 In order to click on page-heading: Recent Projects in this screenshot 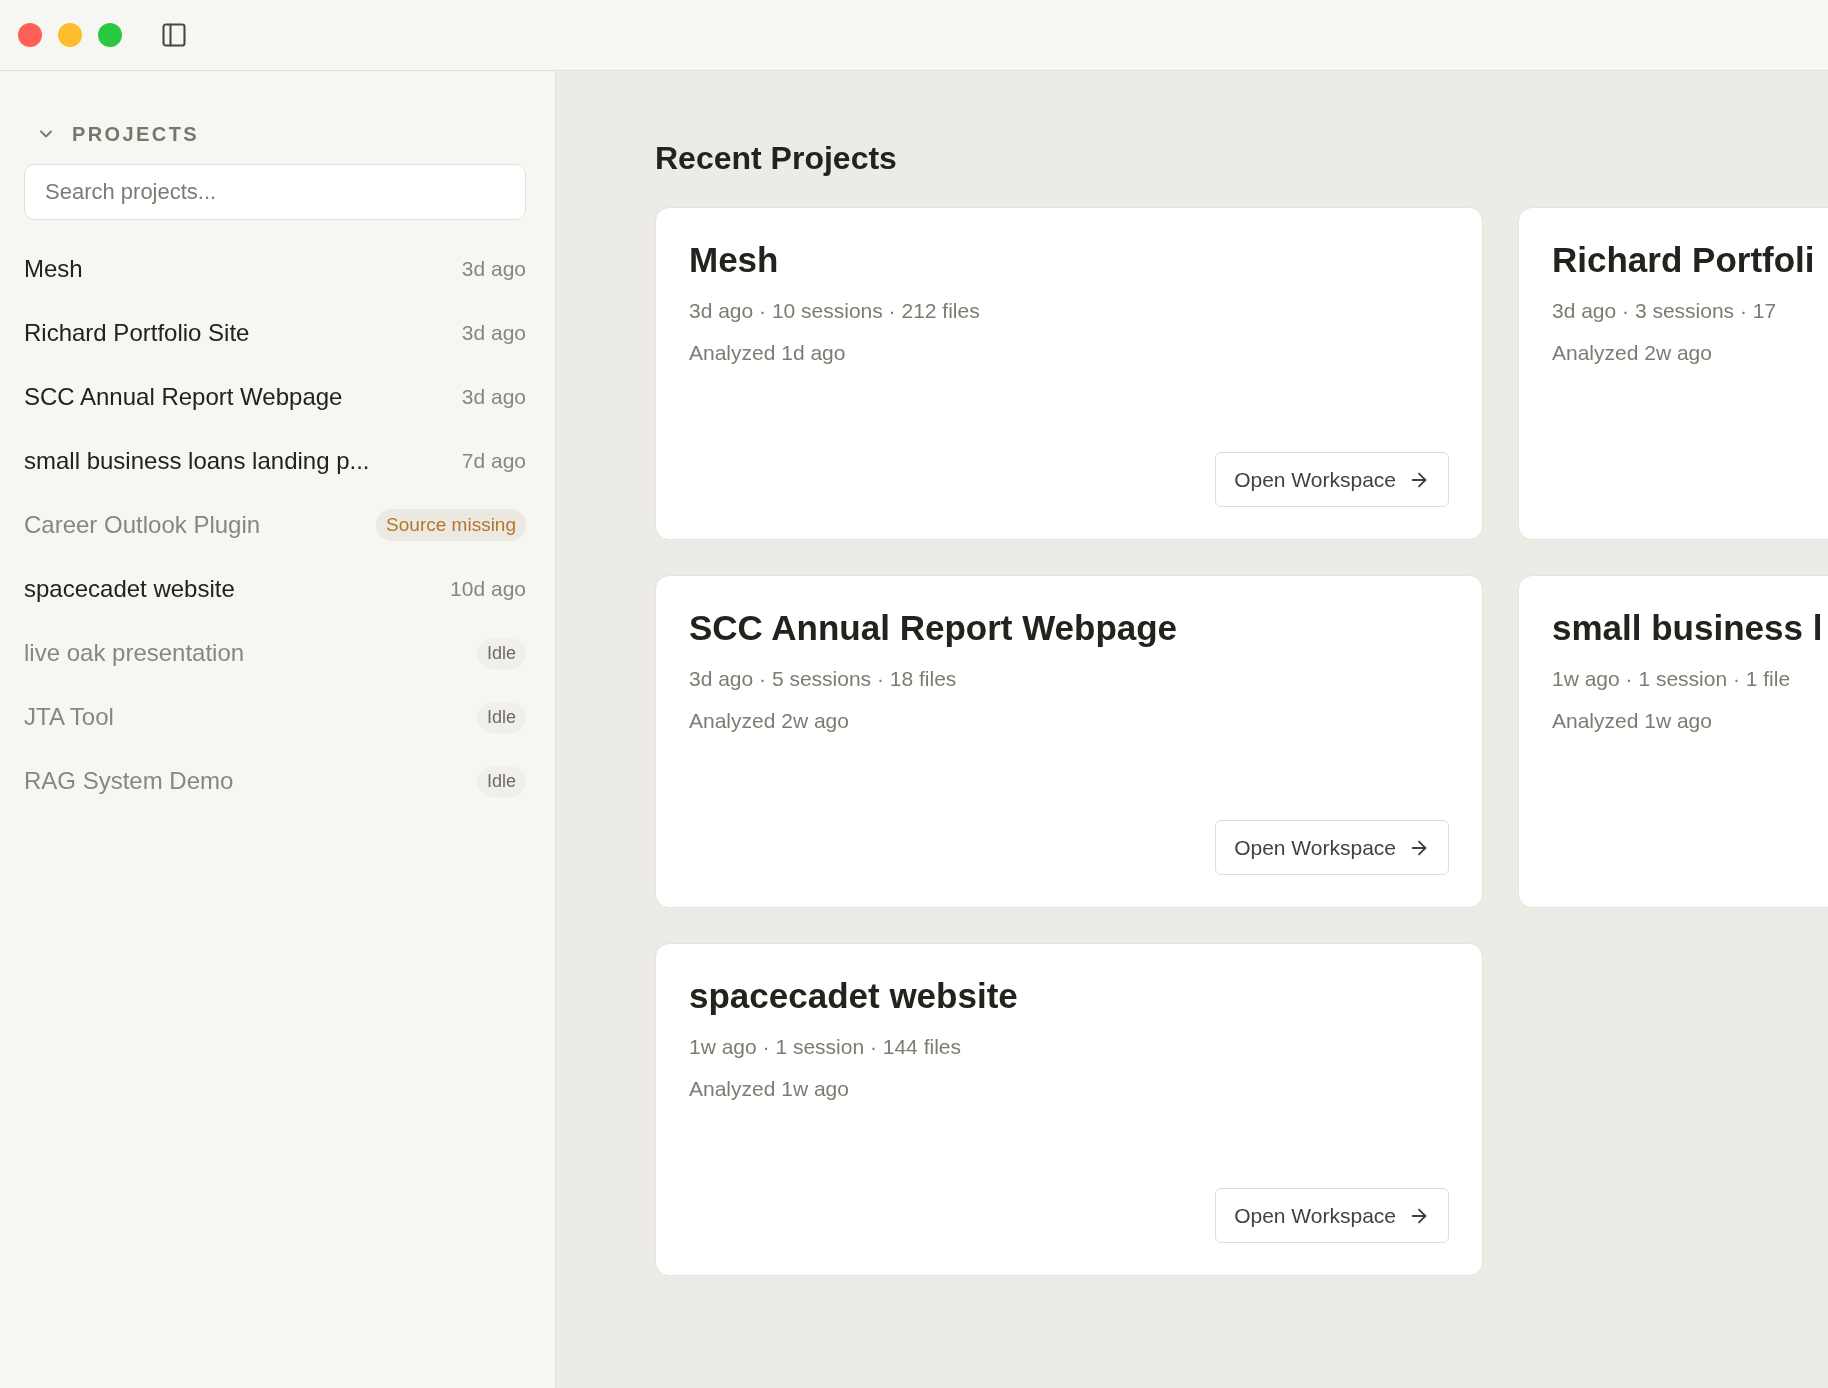, I will do `click(776, 158)`.